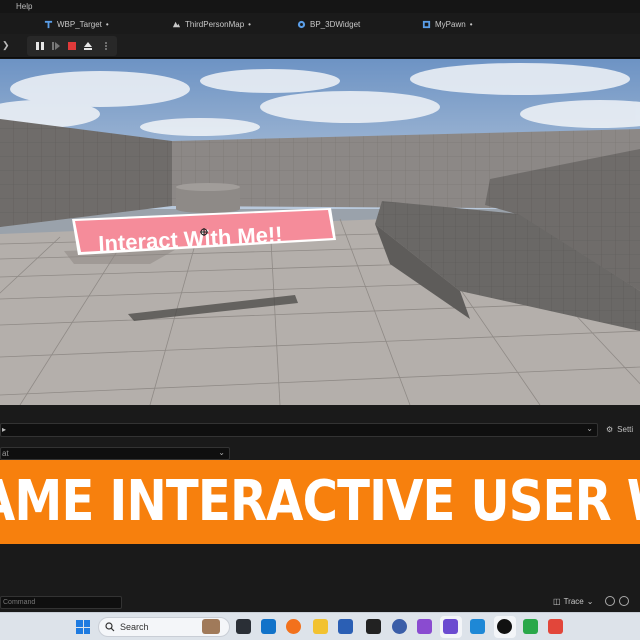  Describe the element at coordinates (617, 601) in the screenshot. I see `status-icons` at that location.